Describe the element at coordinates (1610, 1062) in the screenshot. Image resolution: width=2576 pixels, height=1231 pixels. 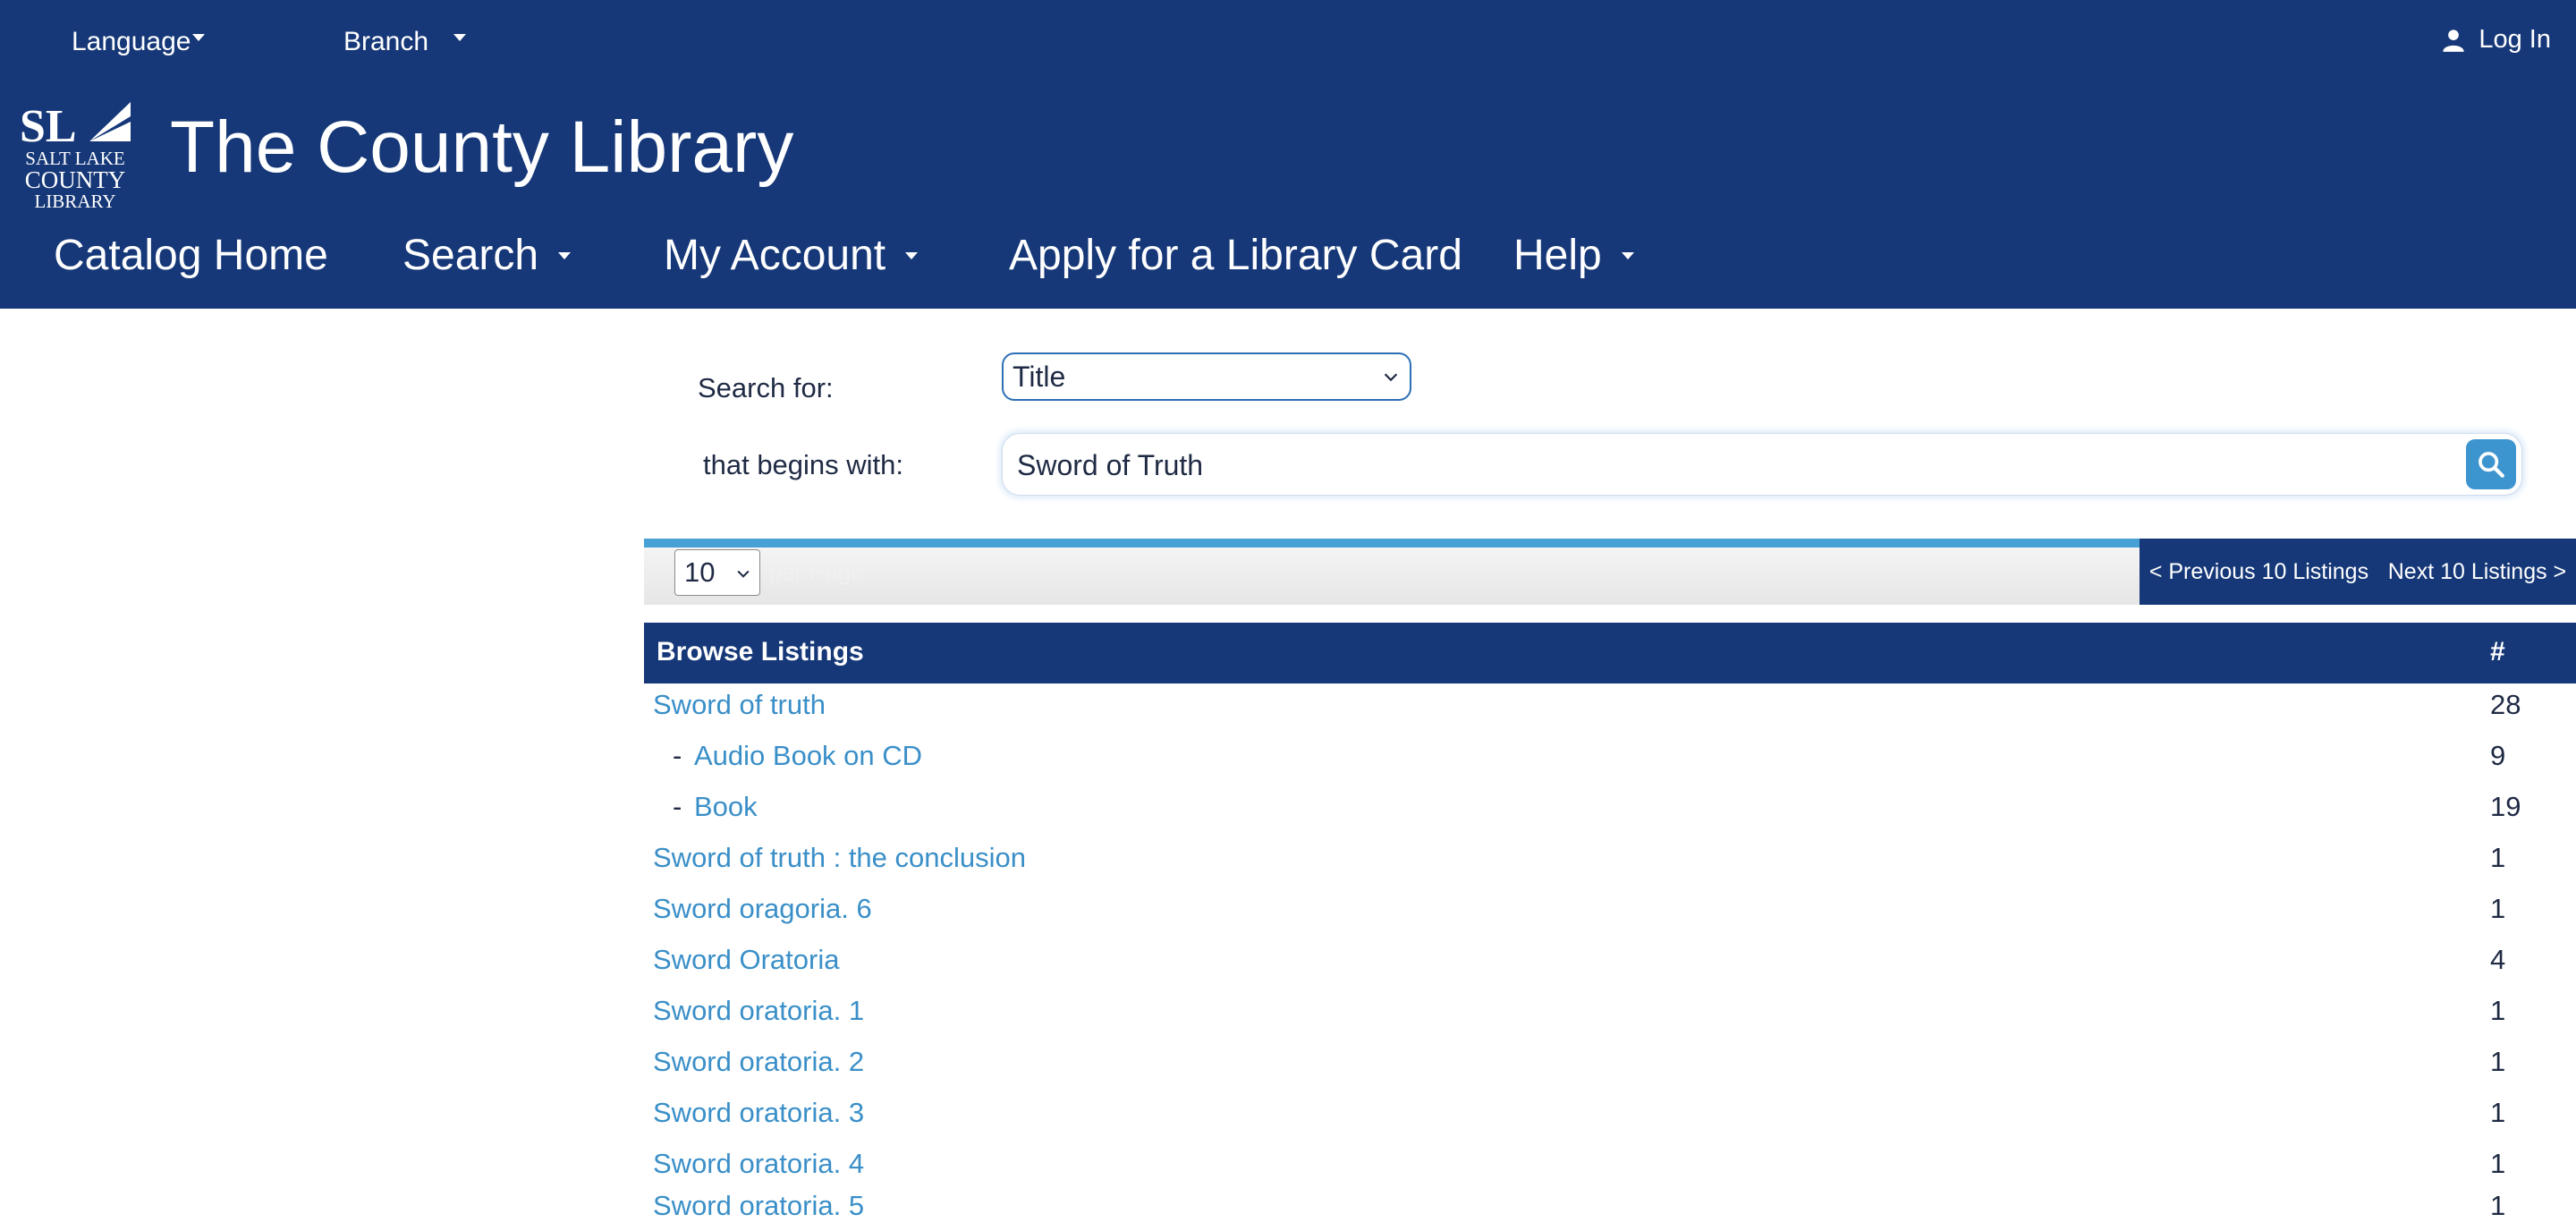
I see `table-row: Sword oratoria. 2 1` at that location.